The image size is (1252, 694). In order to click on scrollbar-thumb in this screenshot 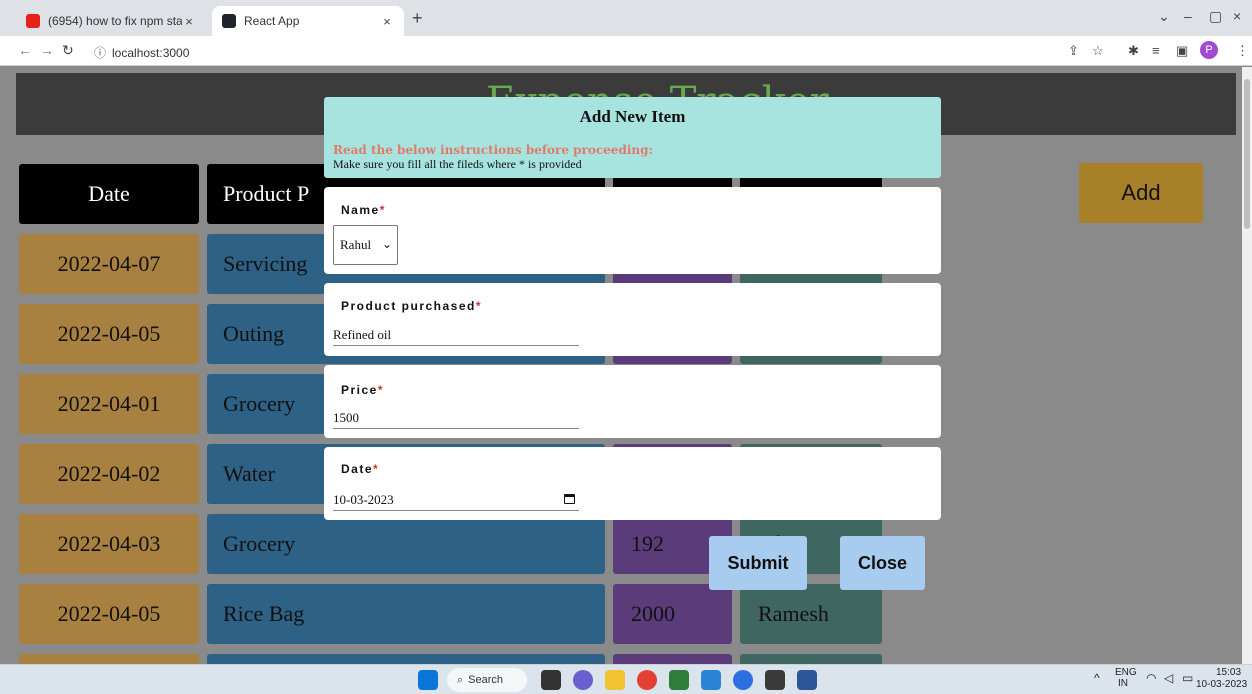, I will do `click(1247, 154)`.